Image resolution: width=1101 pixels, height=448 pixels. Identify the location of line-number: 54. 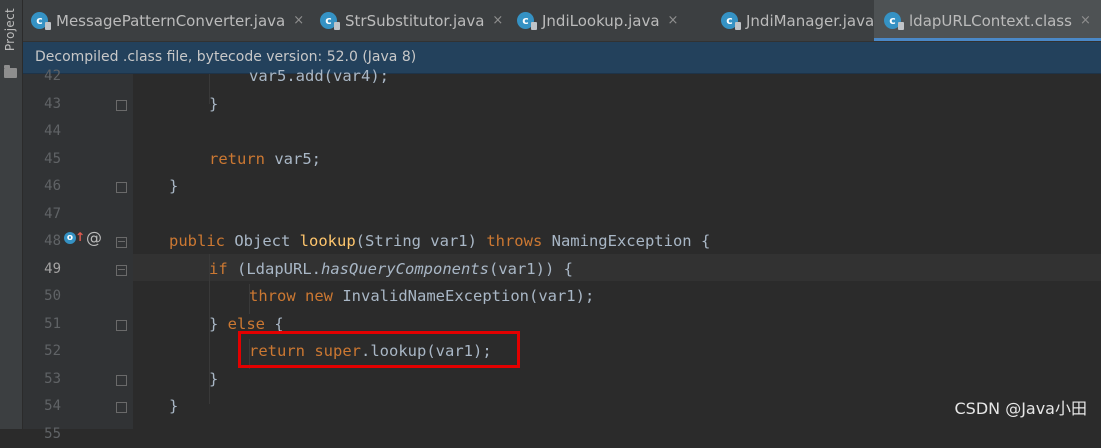
(48, 407).